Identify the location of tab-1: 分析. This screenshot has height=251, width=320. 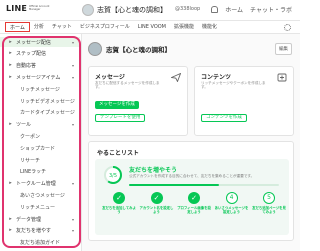
(39, 27).